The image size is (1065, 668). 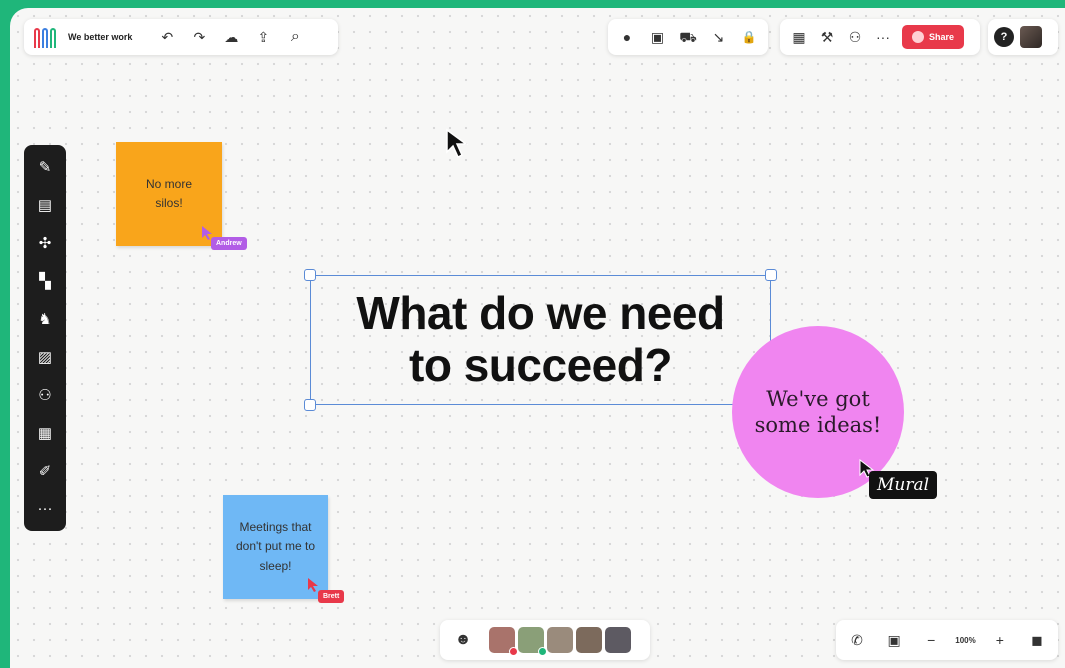 I want to click on zoom-bar: ✆ ▣ − 100% + ◼, so click(x=947, y=640).